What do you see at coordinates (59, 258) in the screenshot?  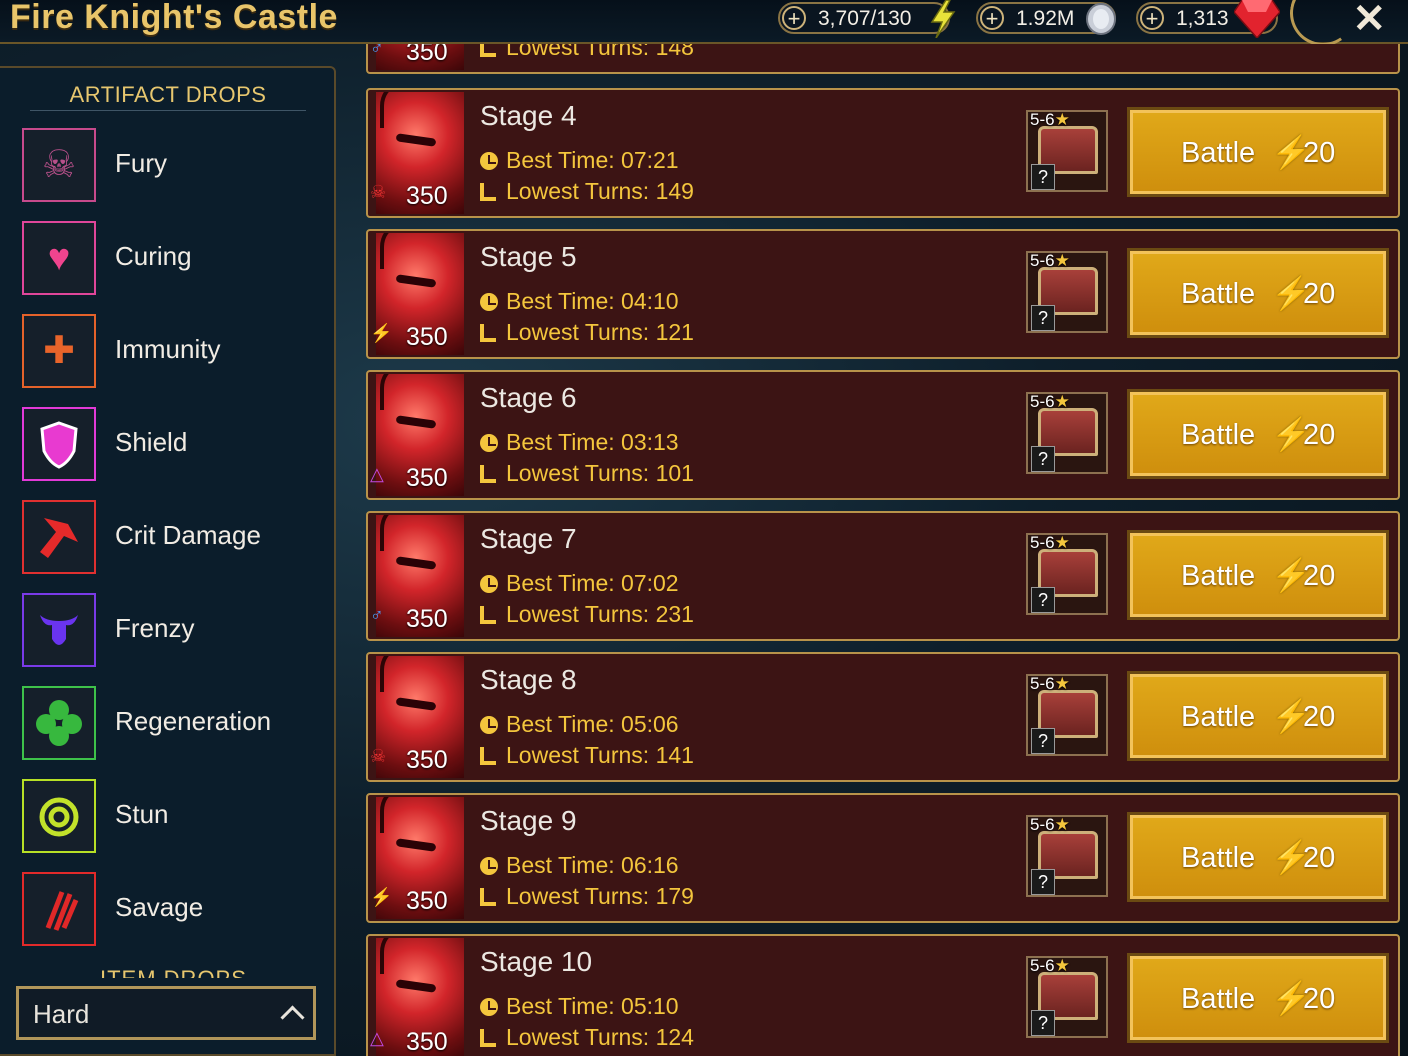 I see `heart-plus-icon: ♥` at bounding box center [59, 258].